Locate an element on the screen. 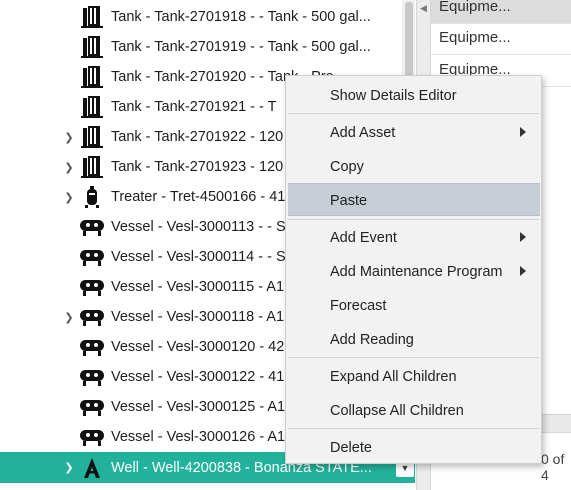 This screenshot has height=490, width=571. menu-item-label: Expand All Children is located at coordinates (393, 377).